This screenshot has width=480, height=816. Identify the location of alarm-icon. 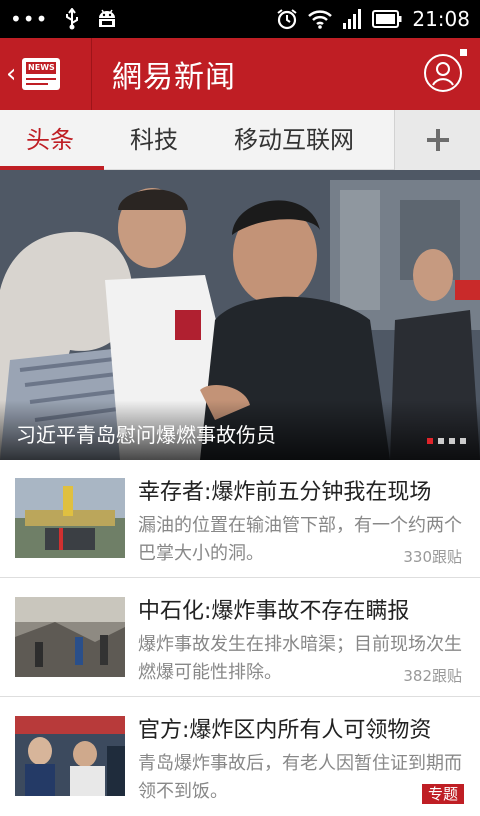
(287, 19).